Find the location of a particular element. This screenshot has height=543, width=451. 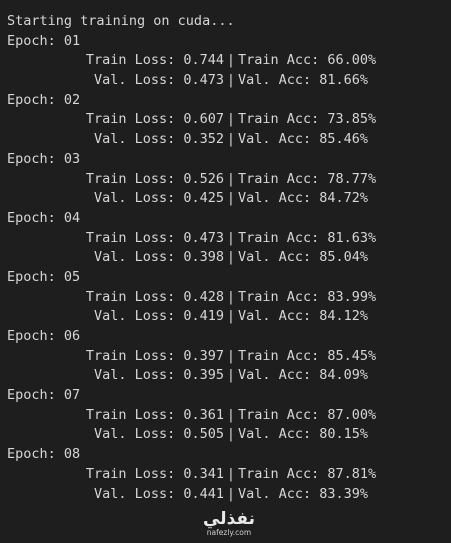

val-metrics-line: Val. Loss: 0.425 | Val. Acc: 84.72% is located at coordinates (229, 199).